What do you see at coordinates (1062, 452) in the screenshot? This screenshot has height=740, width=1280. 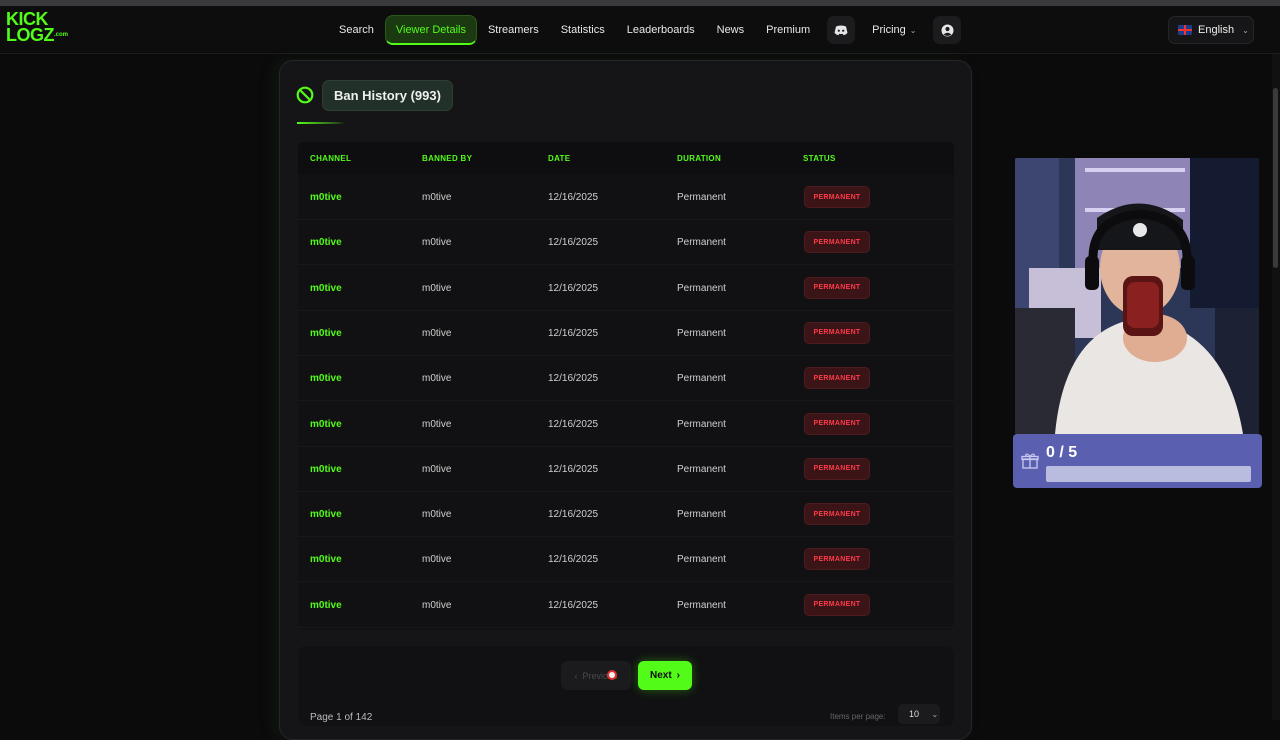 I see `gift-goal-count: 0 / 5` at bounding box center [1062, 452].